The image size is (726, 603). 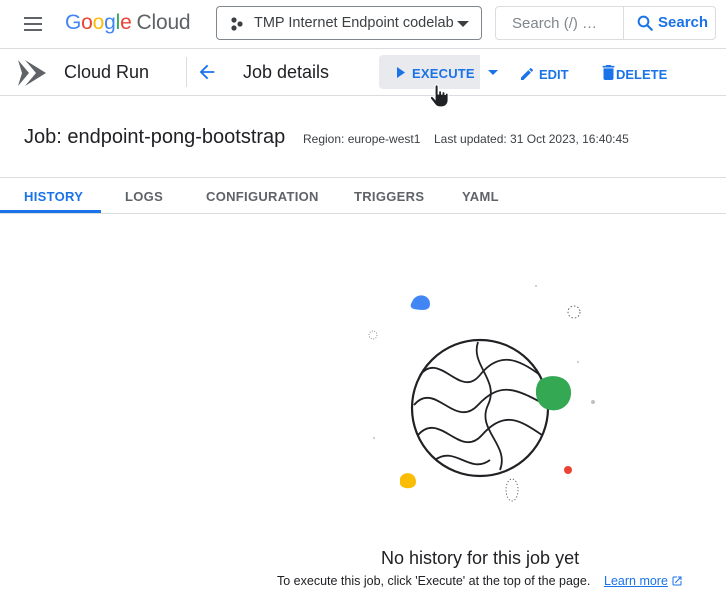 What do you see at coordinates (144, 196) in the screenshot?
I see `tab-logs: LOGS` at bounding box center [144, 196].